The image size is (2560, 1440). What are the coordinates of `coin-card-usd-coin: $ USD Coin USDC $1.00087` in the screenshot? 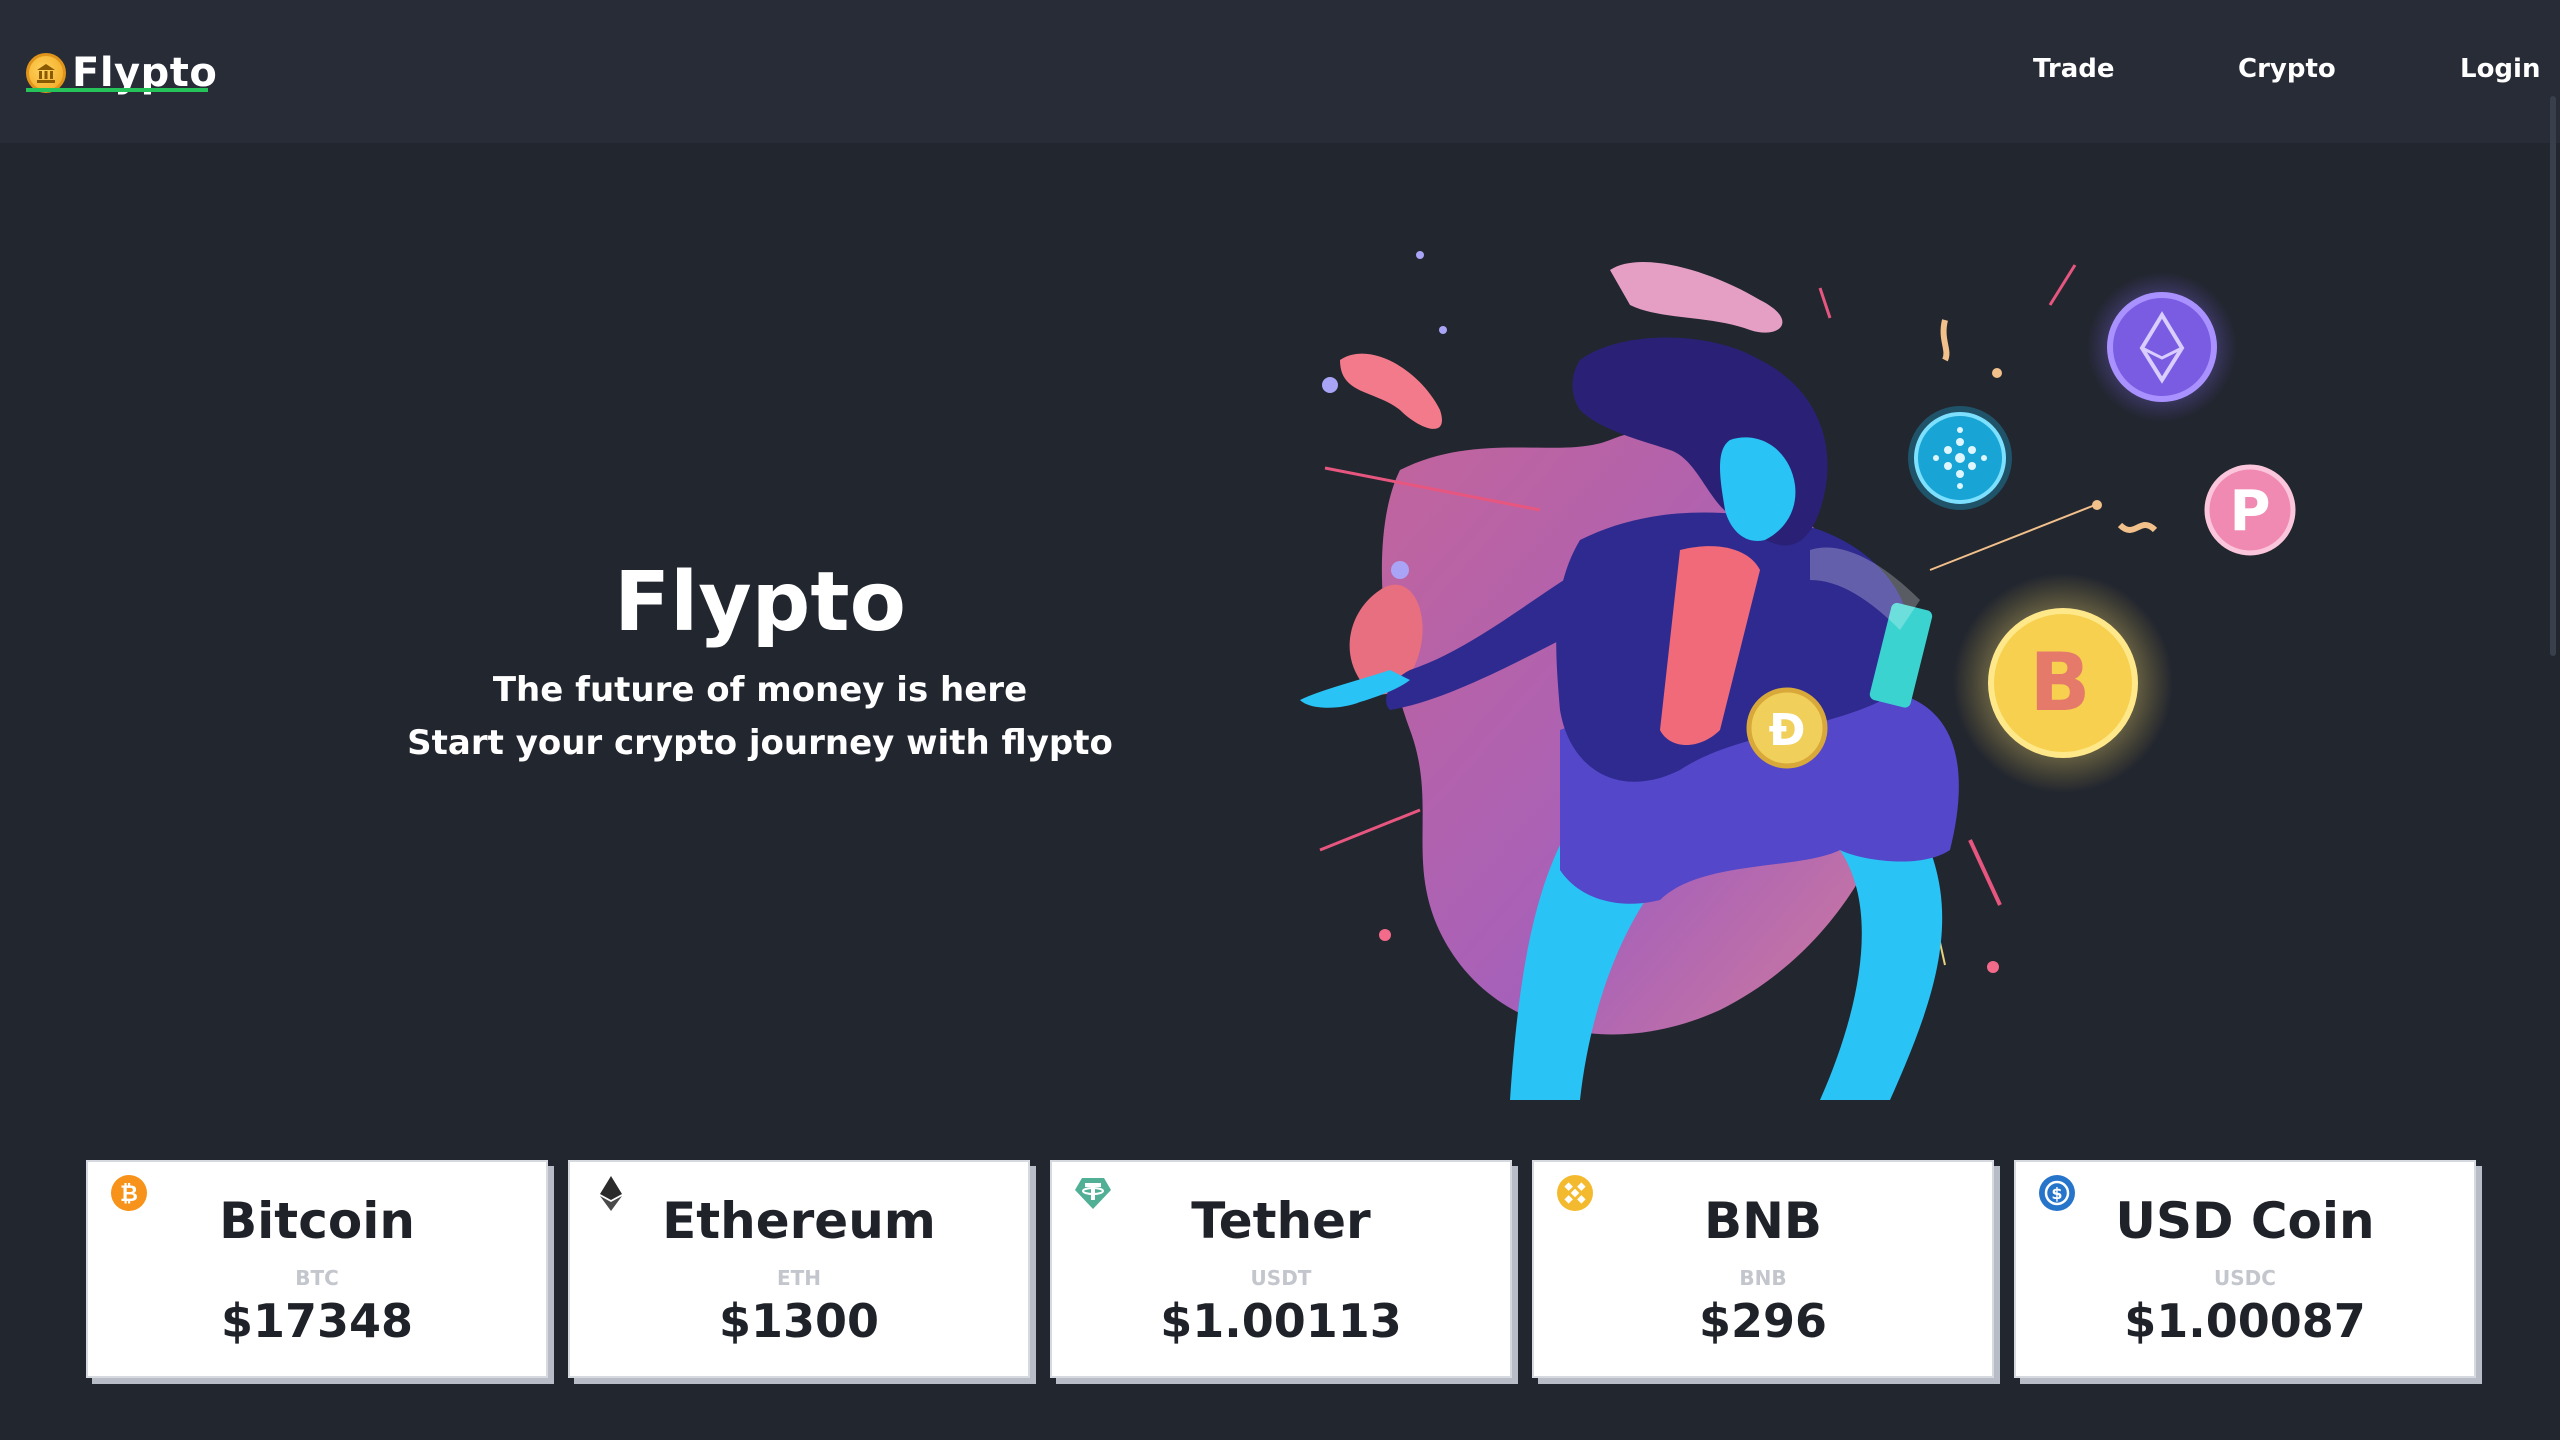 It's located at (2245, 1269).